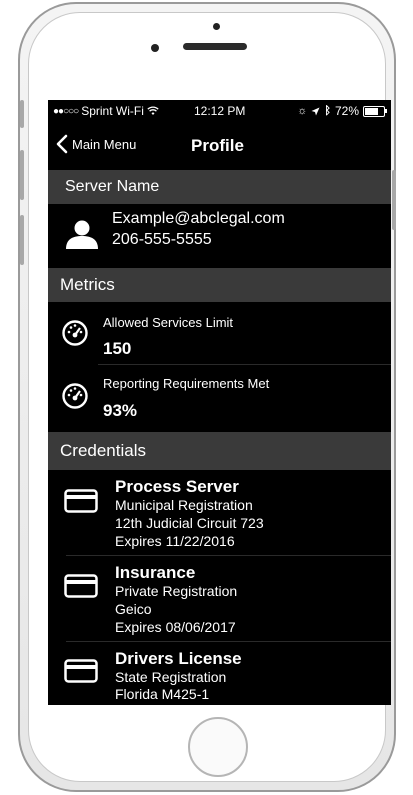  What do you see at coordinates (219, 236) in the screenshot?
I see `server-info-row: Example@abclegal.com 206-555-5555` at bounding box center [219, 236].